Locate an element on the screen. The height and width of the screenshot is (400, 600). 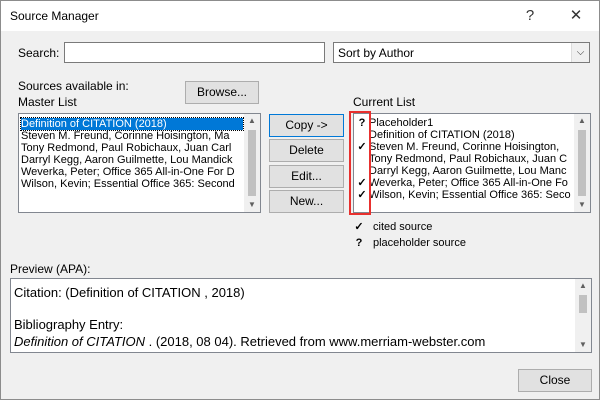
preview-bibliography-title: Definition of CITATION is located at coordinates (79, 341).